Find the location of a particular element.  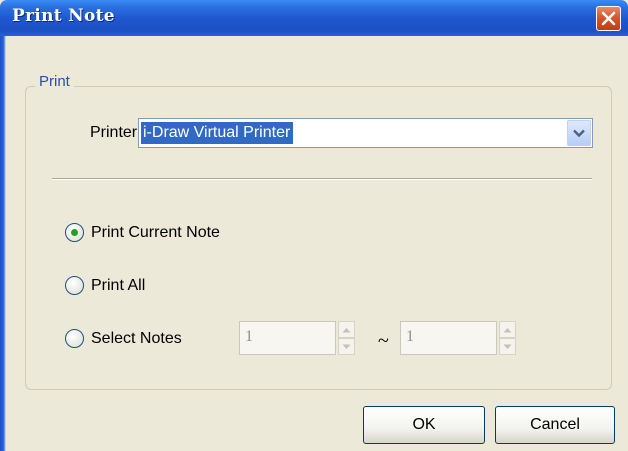

radio-label: Print All is located at coordinates (118, 285).